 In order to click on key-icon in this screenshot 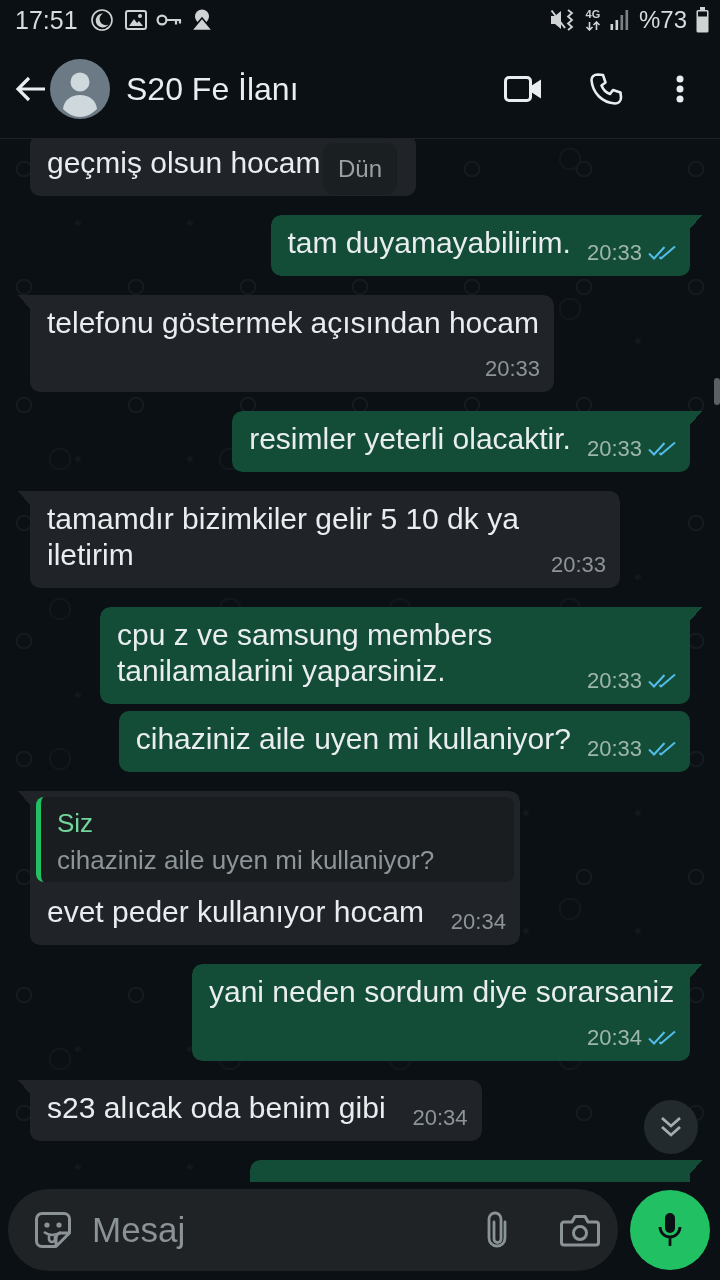, I will do `click(168, 20)`.